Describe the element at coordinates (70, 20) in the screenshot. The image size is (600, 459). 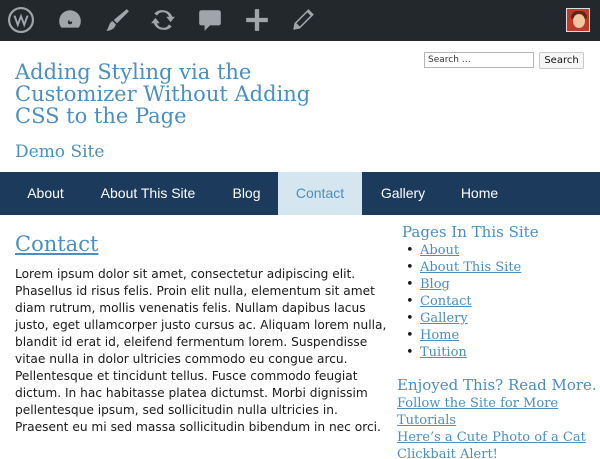
I see `dashboard-icon` at that location.